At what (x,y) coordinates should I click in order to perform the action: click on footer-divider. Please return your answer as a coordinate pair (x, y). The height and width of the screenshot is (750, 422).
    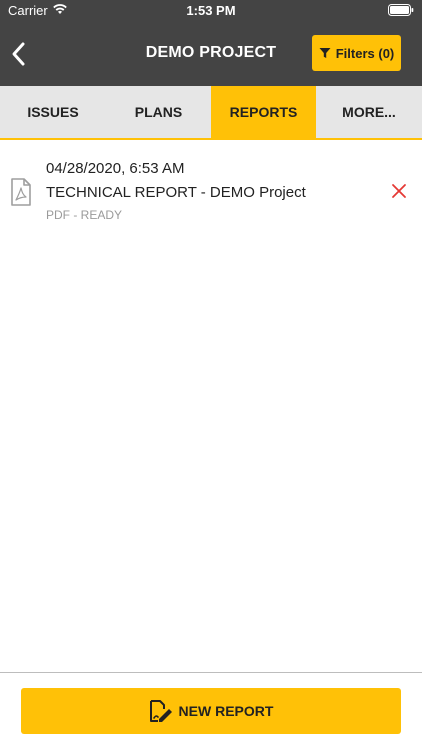
    Looking at the image, I should click on (211, 672).